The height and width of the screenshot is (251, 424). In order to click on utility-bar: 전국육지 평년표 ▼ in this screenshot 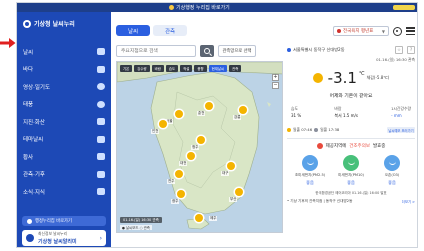, I will do `click(374, 31)`.